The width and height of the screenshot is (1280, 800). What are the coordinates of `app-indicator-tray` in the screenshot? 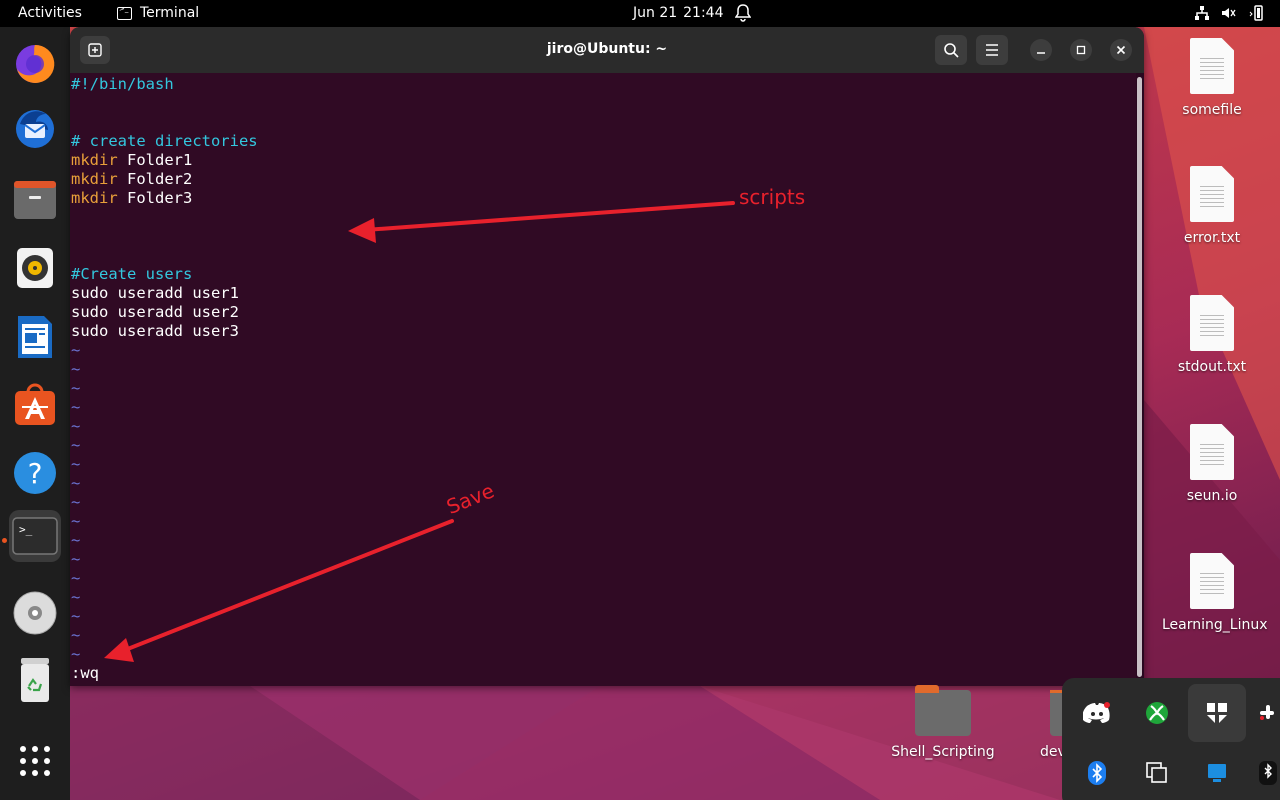 It's located at (1171, 739).